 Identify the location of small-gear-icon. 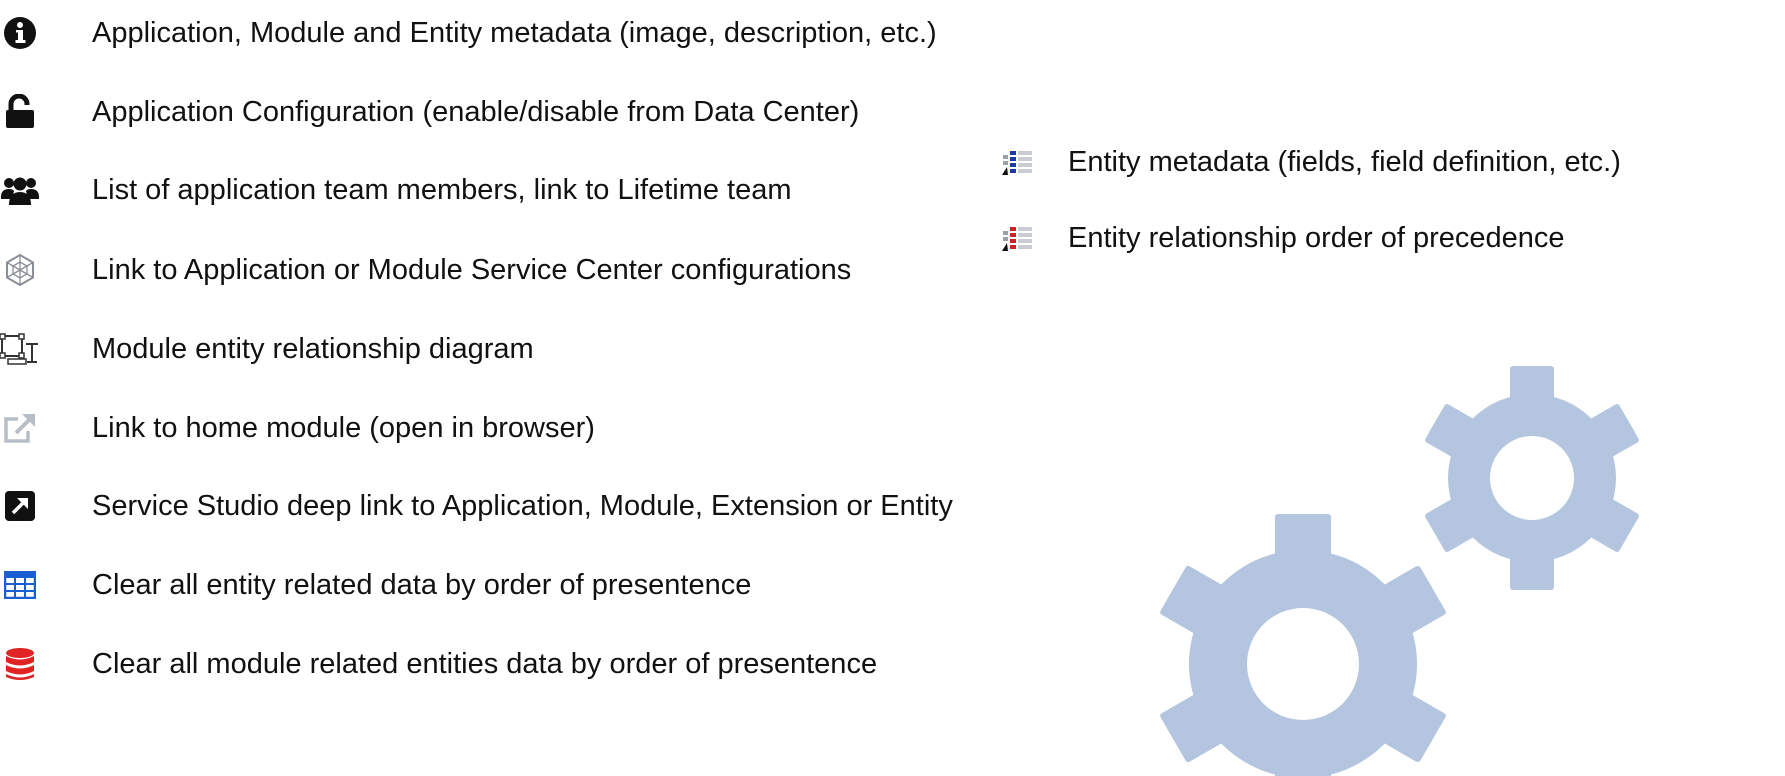
(1532, 478).